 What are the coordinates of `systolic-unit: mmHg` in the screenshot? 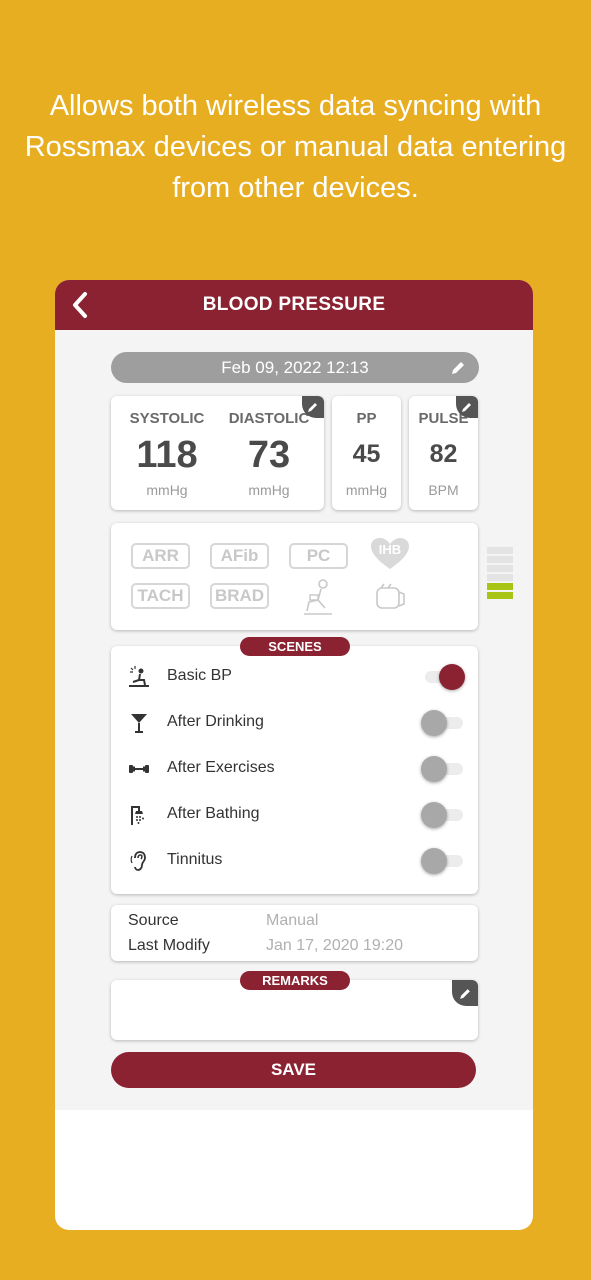 It's located at (167, 490).